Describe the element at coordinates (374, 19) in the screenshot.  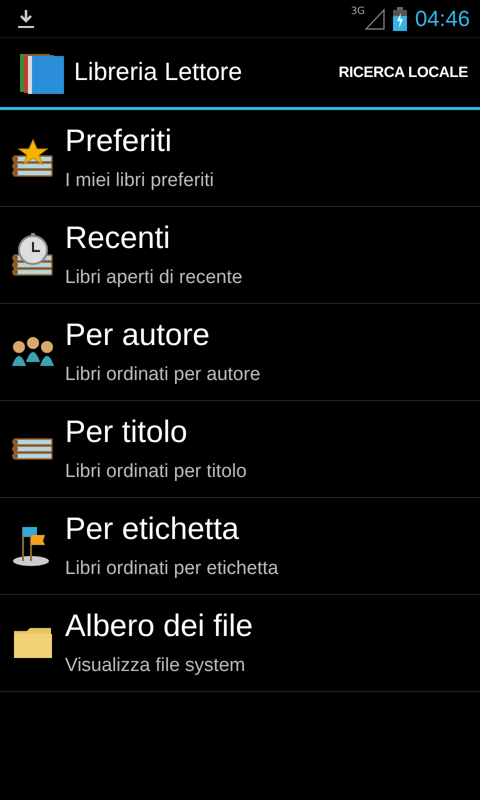
I see `signal-icon` at that location.